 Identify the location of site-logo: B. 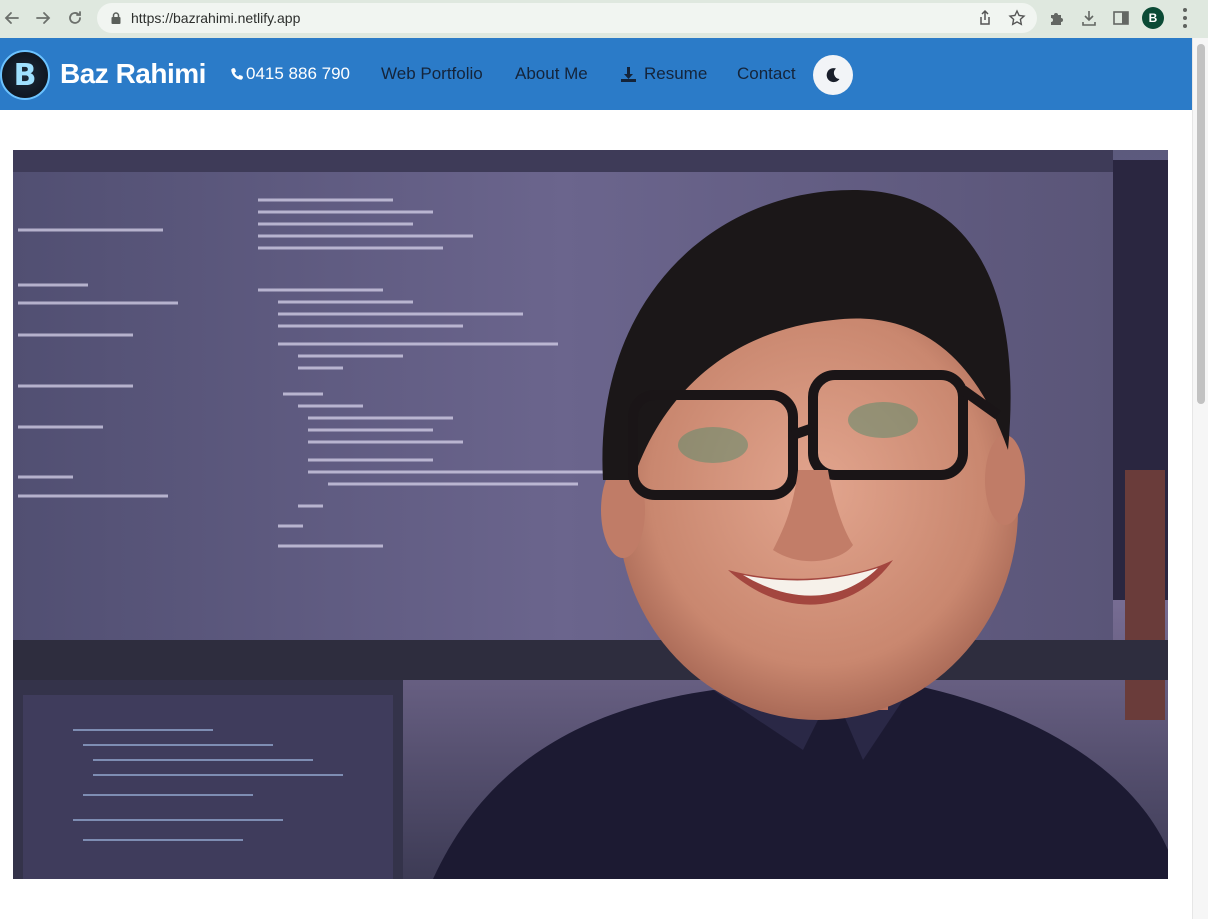
(25, 75).